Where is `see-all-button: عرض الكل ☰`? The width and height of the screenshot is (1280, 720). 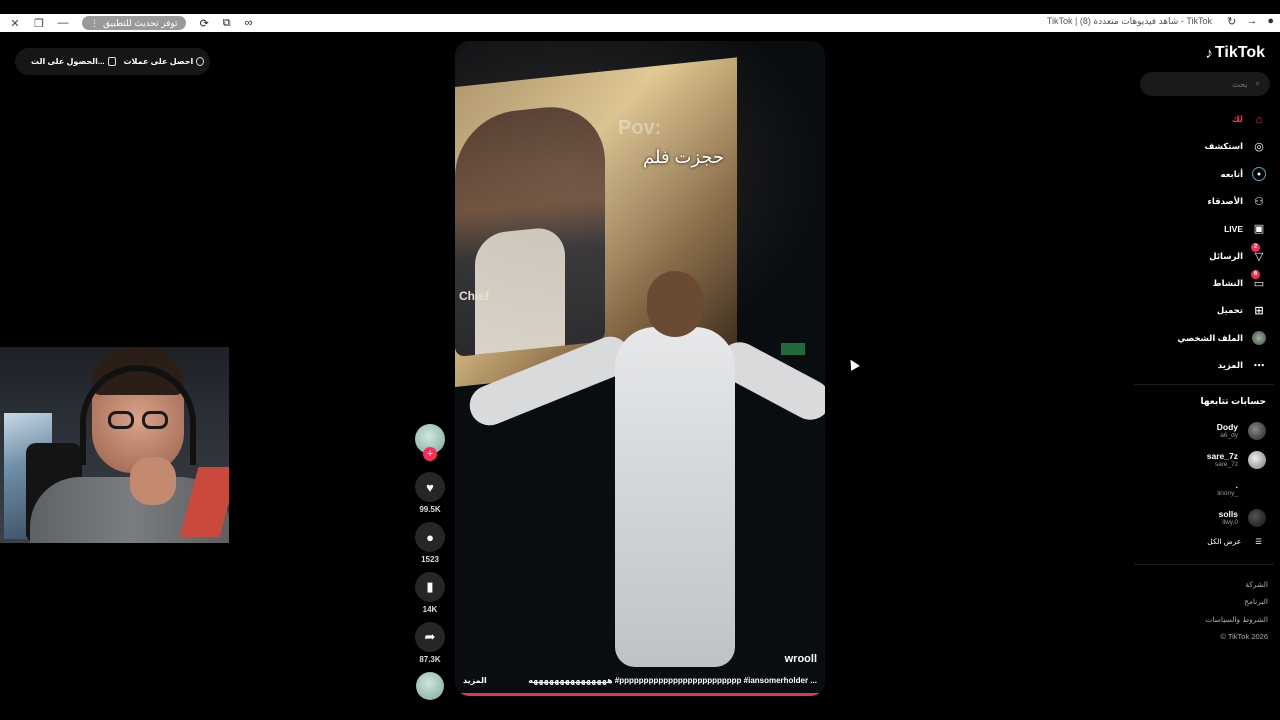
see-all-button: عرض الكل ☰ is located at coordinates (1234, 541).